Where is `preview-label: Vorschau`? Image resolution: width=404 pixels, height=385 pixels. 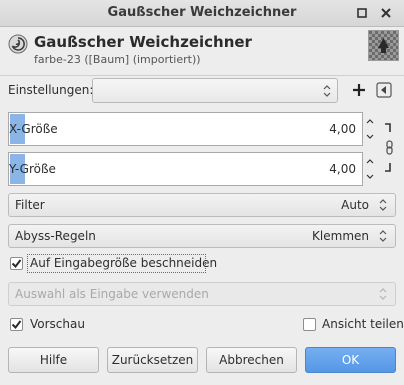
preview-label: Vorschau is located at coordinates (57, 324).